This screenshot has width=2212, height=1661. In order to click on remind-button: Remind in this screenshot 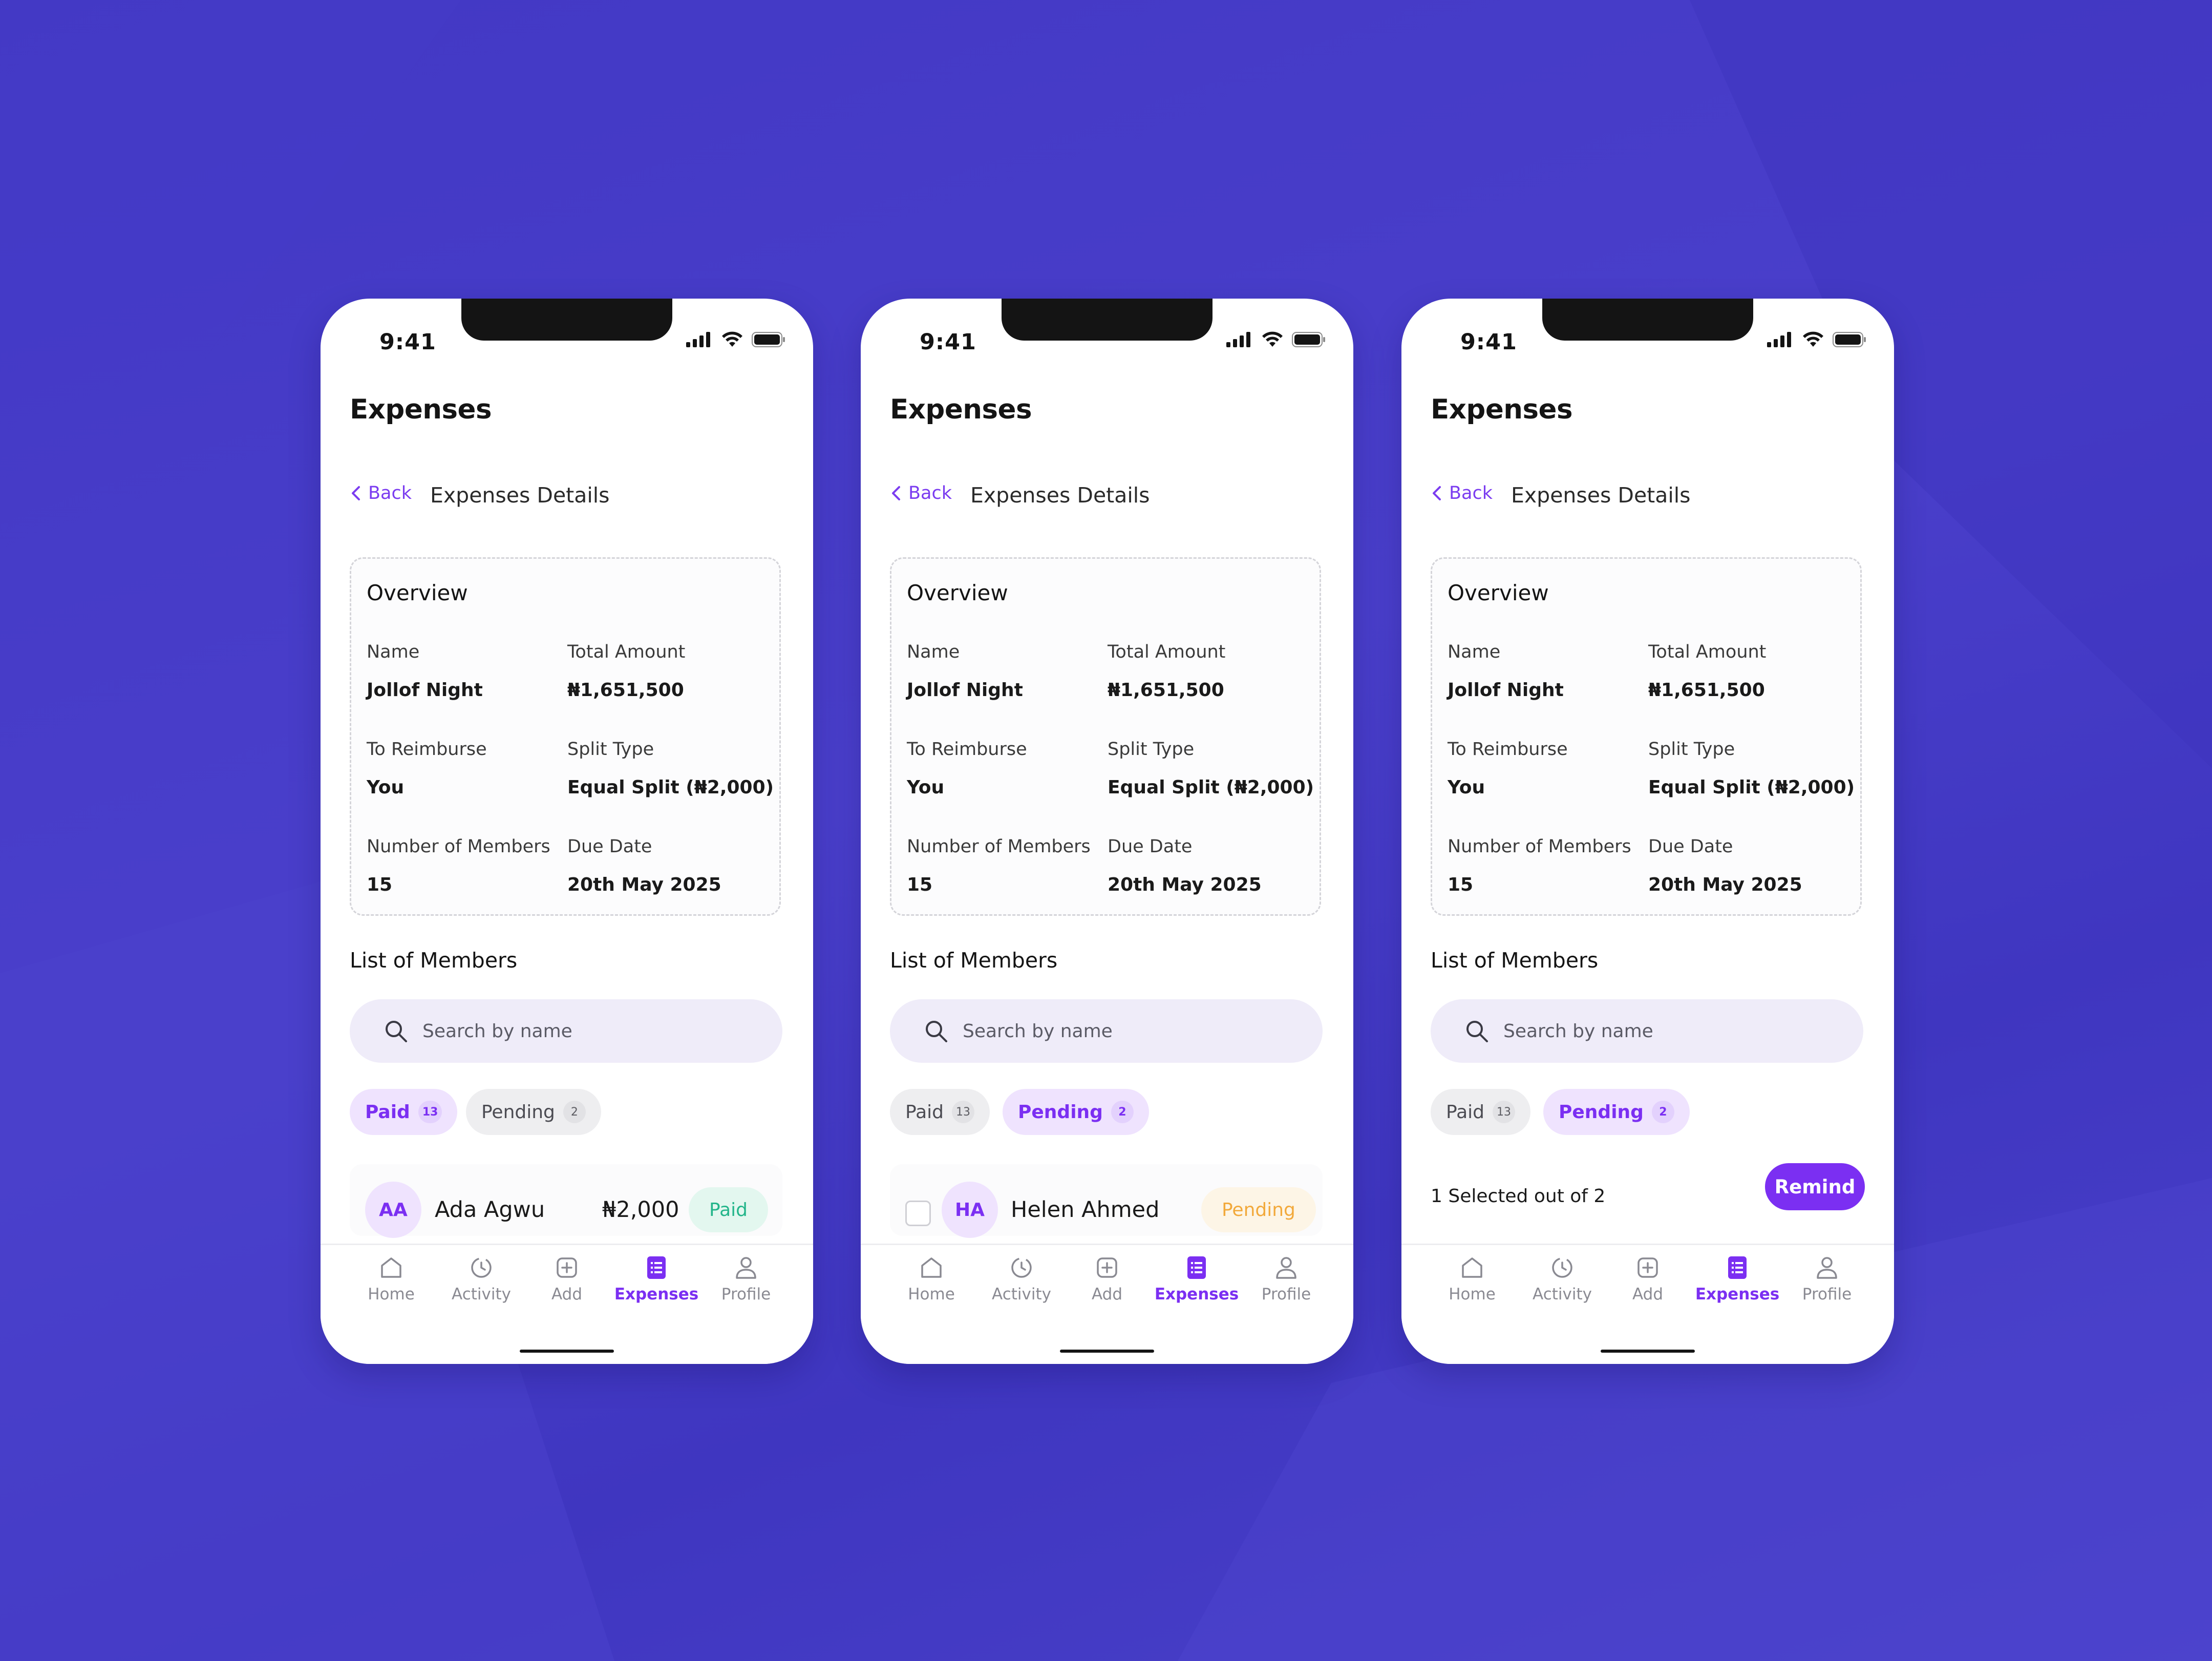, I will do `click(1815, 1186)`.